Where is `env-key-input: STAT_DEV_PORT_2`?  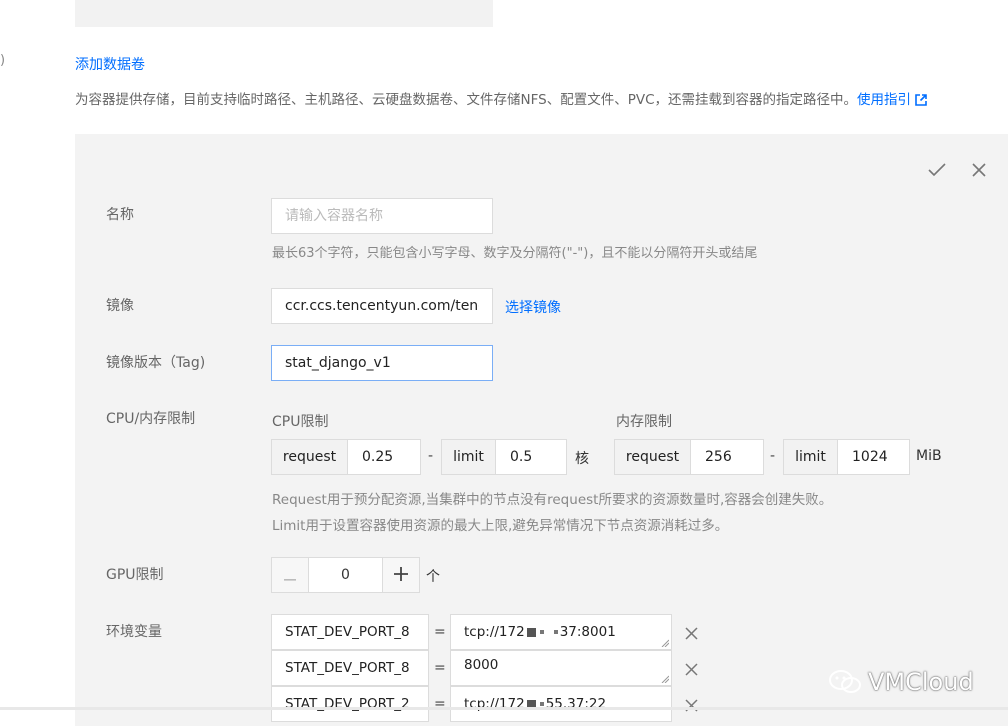 env-key-input: STAT_DEV_PORT_2 is located at coordinates (350, 704).